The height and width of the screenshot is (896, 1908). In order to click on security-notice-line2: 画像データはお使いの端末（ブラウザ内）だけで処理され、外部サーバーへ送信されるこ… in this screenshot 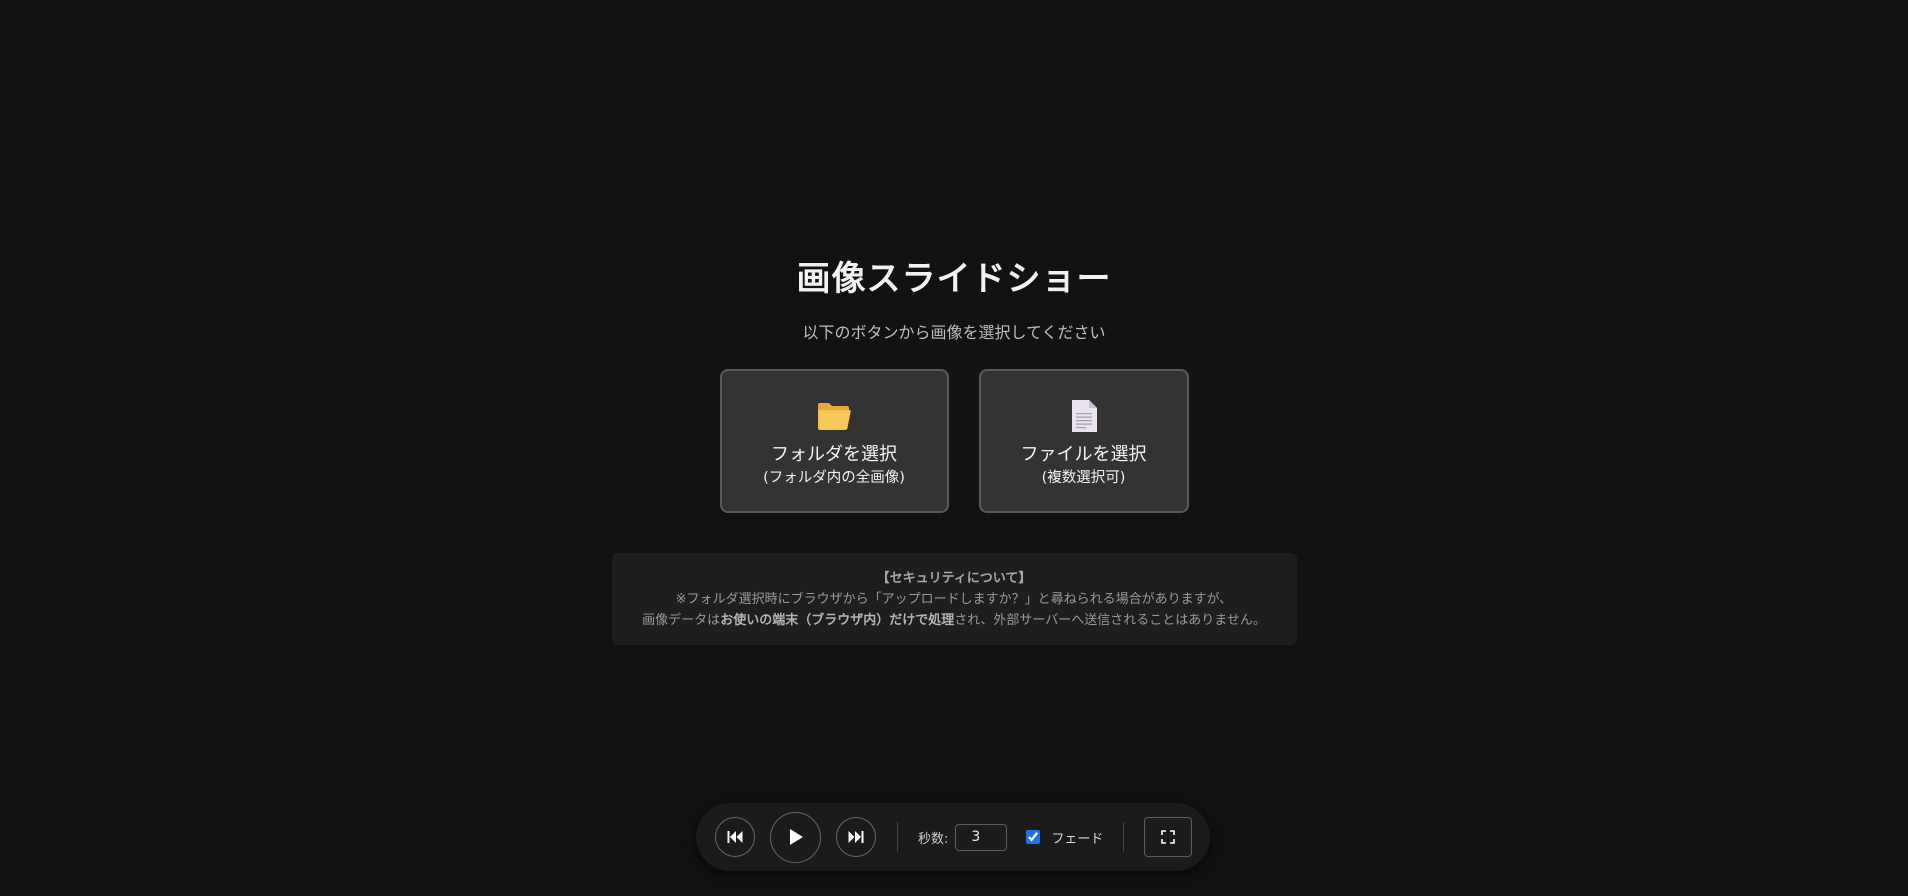, I will do `click(954, 620)`.